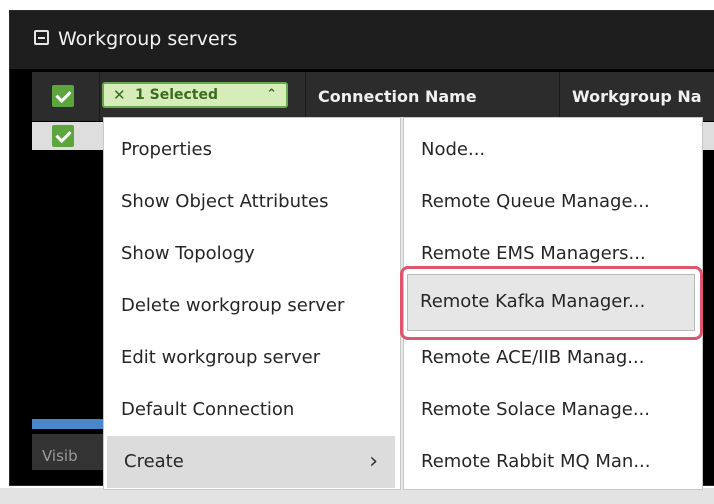 The height and width of the screenshot is (504, 714). What do you see at coordinates (373, 461) in the screenshot?
I see `chevron-right-icon: ›` at bounding box center [373, 461].